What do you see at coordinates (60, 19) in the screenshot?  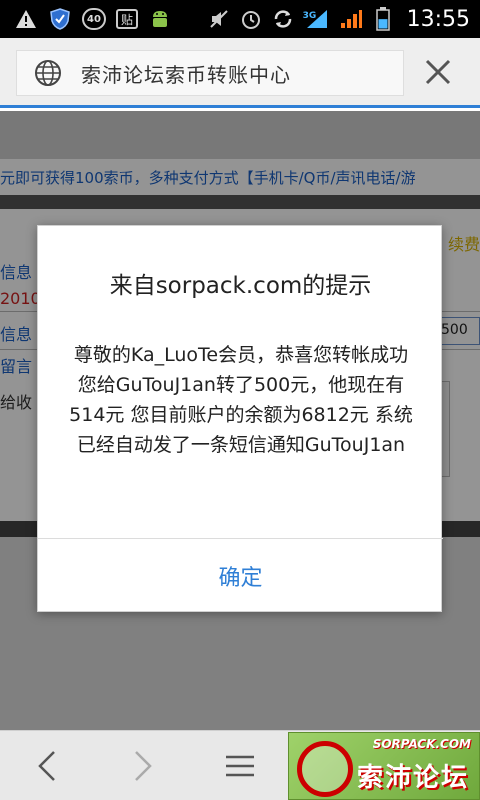 I see `shield-icon` at bounding box center [60, 19].